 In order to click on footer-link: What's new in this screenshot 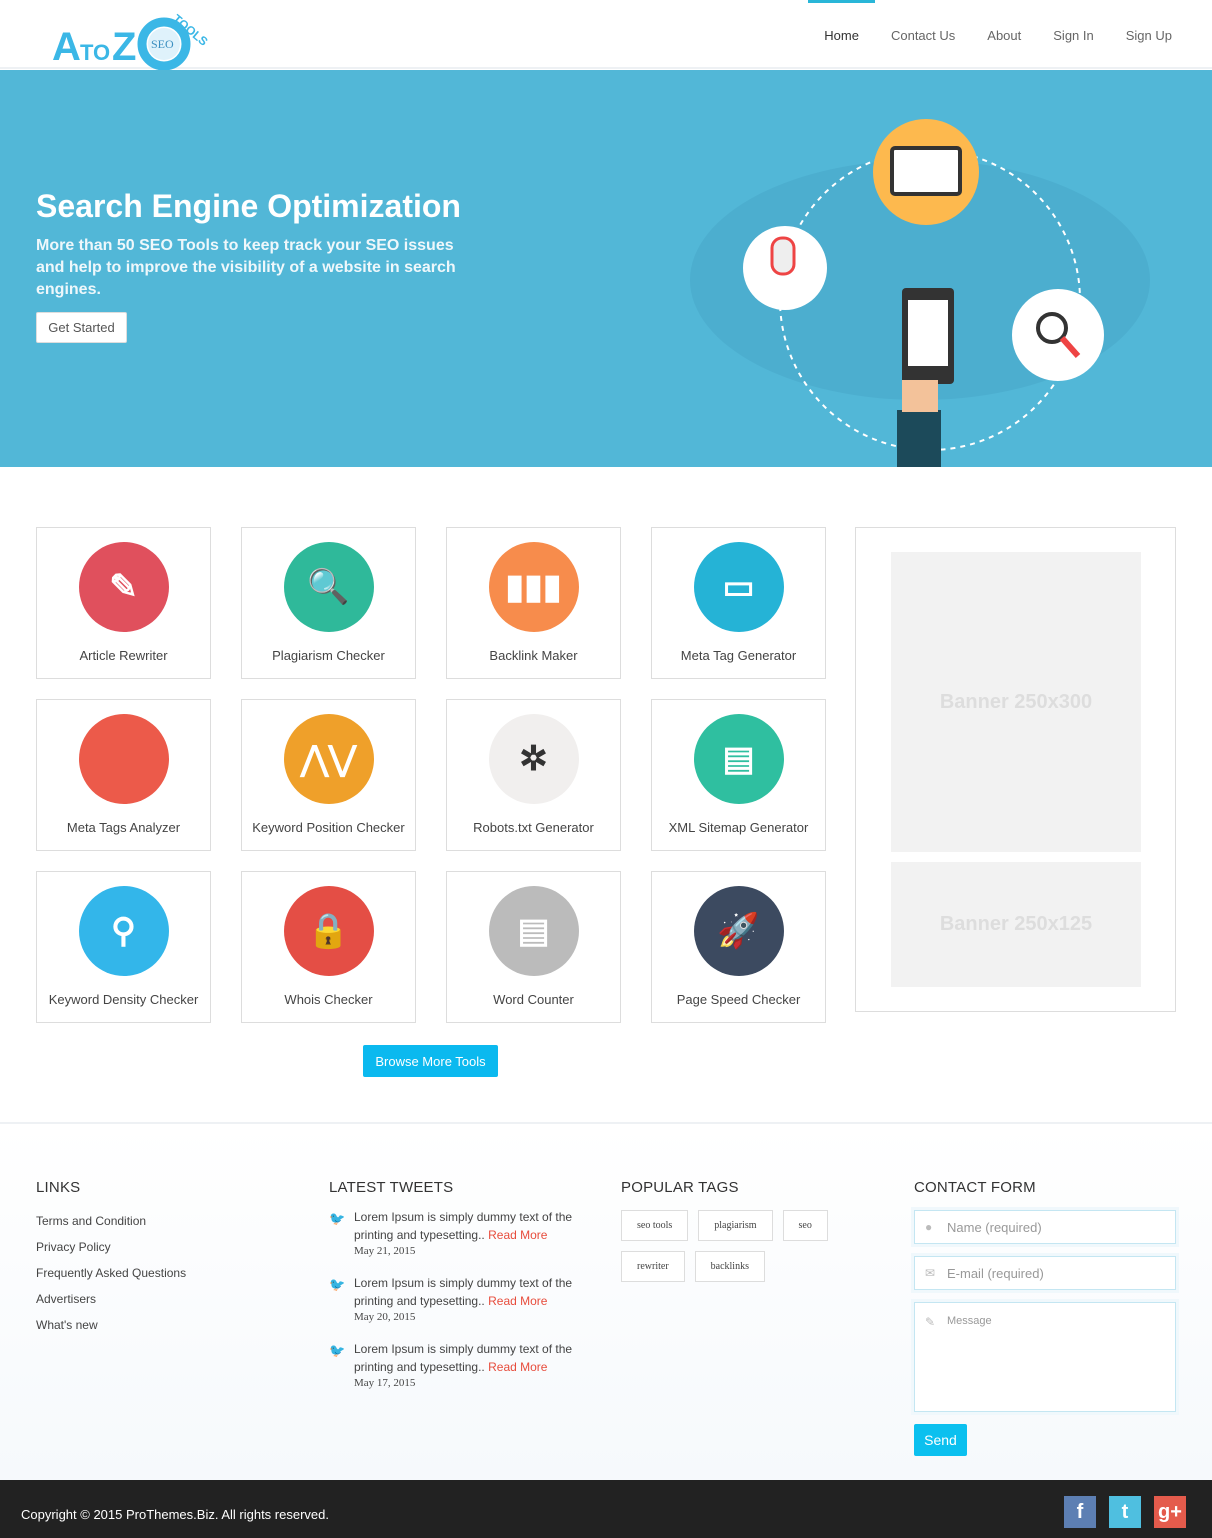, I will do `click(167, 1325)`.